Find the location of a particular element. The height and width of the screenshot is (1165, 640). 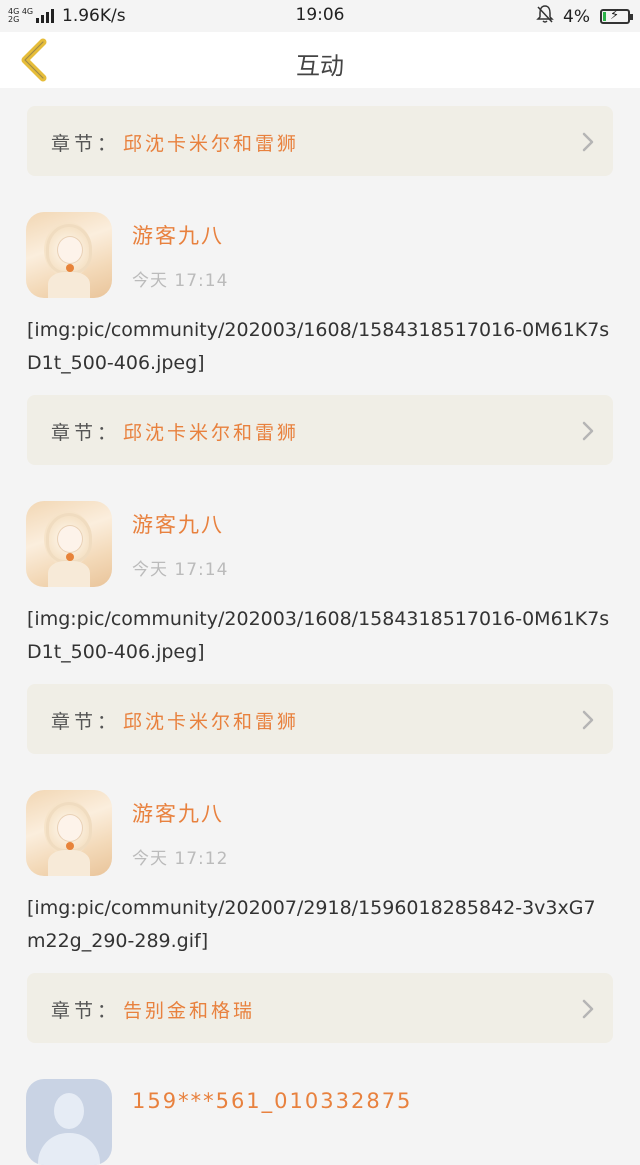

status-bar: 4G 4G 2G 1.96K/s 19:06 4% ⚡ is located at coordinates (320, 16).